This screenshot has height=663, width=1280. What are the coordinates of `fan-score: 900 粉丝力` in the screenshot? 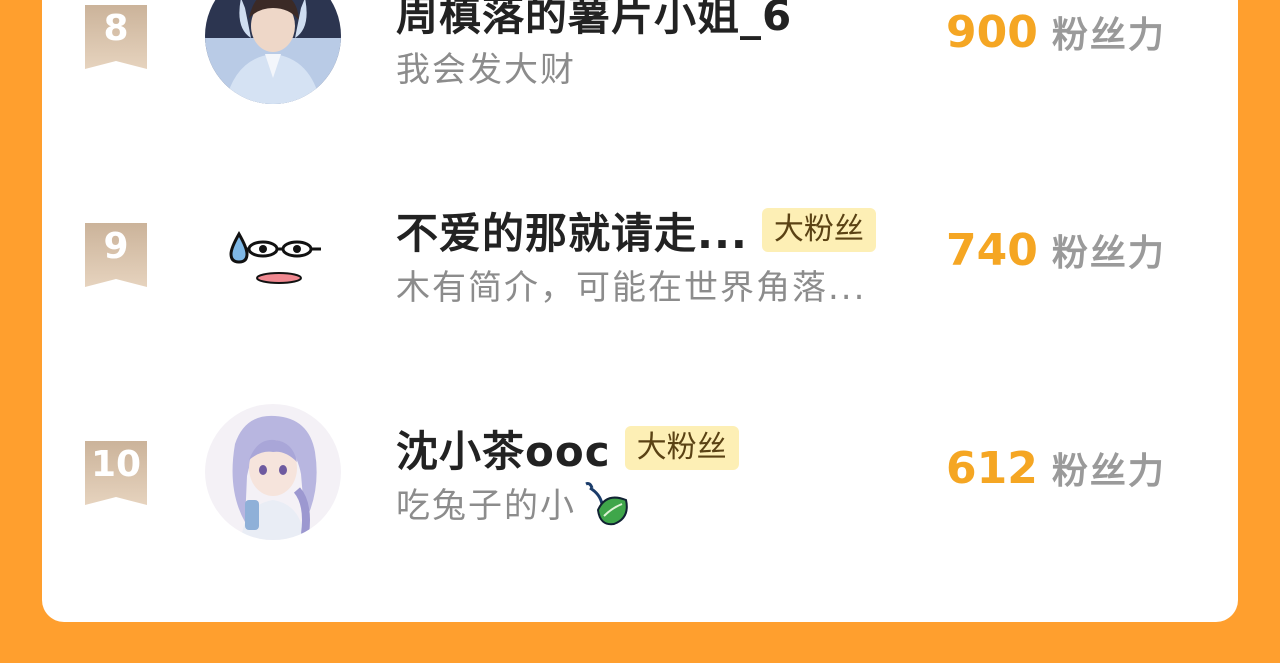 It's located at (1056, 32).